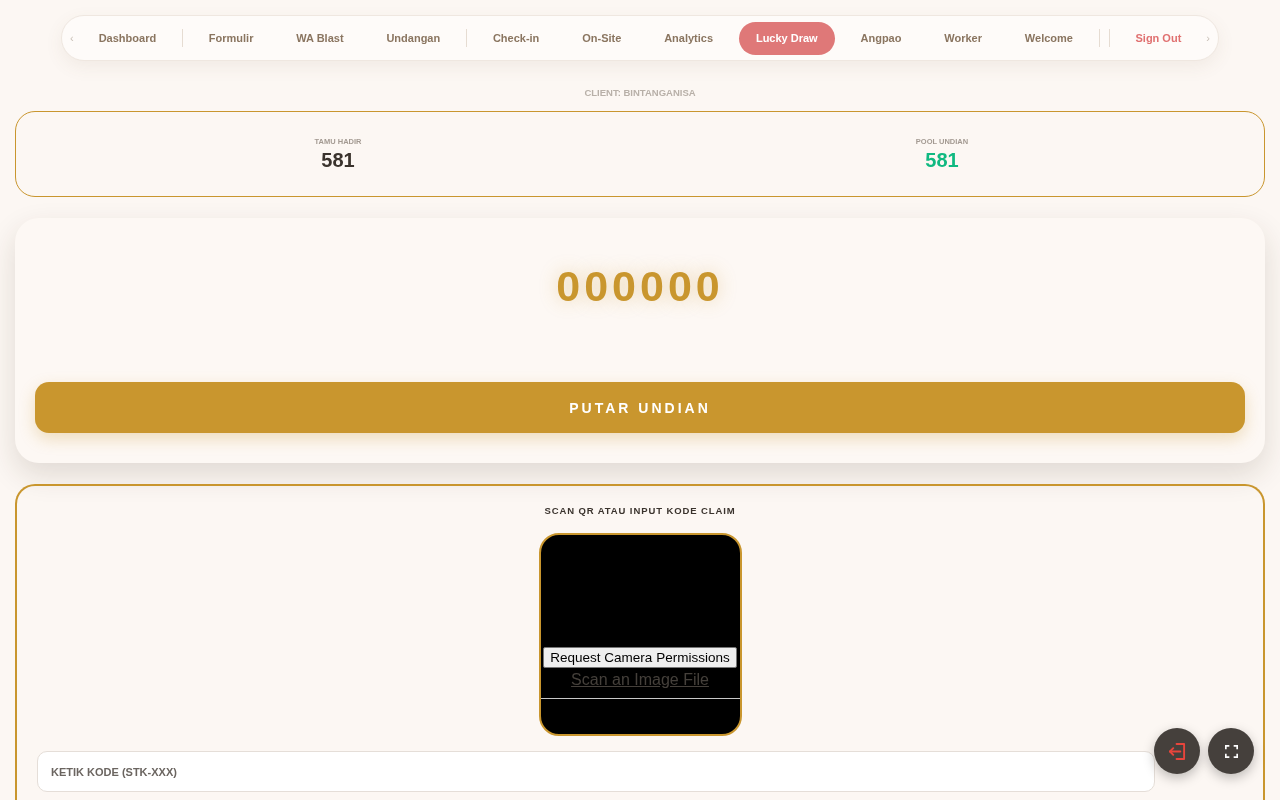  Describe the element at coordinates (881, 38) in the screenshot. I see `nav-tab: Angpao` at that location.